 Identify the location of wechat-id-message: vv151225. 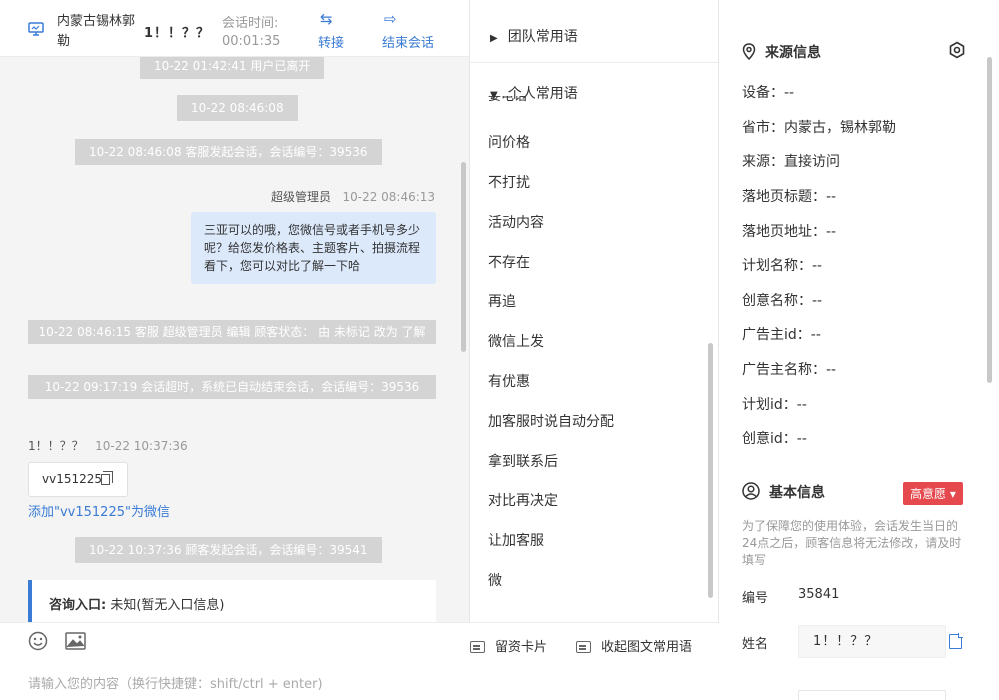
(78, 479).